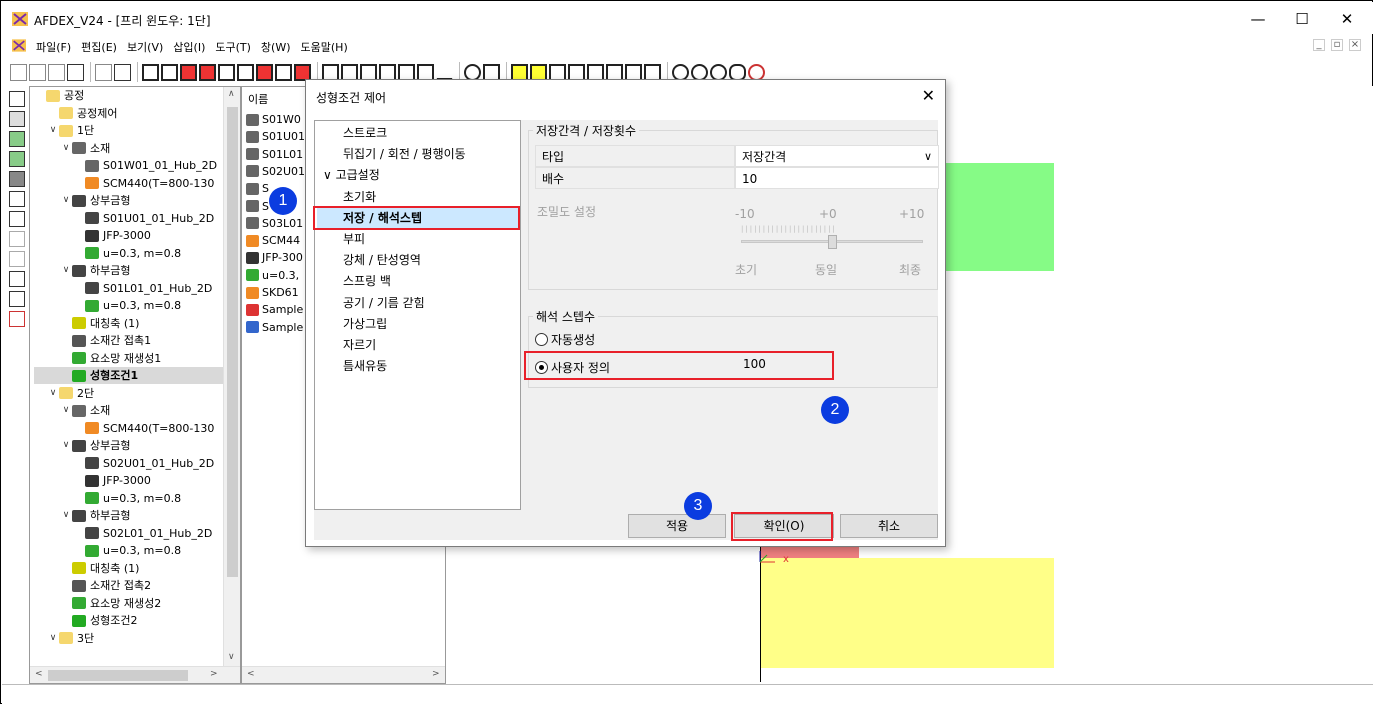 This screenshot has height=704, width=1373. What do you see at coordinates (737, 72) in the screenshot?
I see `pan-hand-icon` at bounding box center [737, 72].